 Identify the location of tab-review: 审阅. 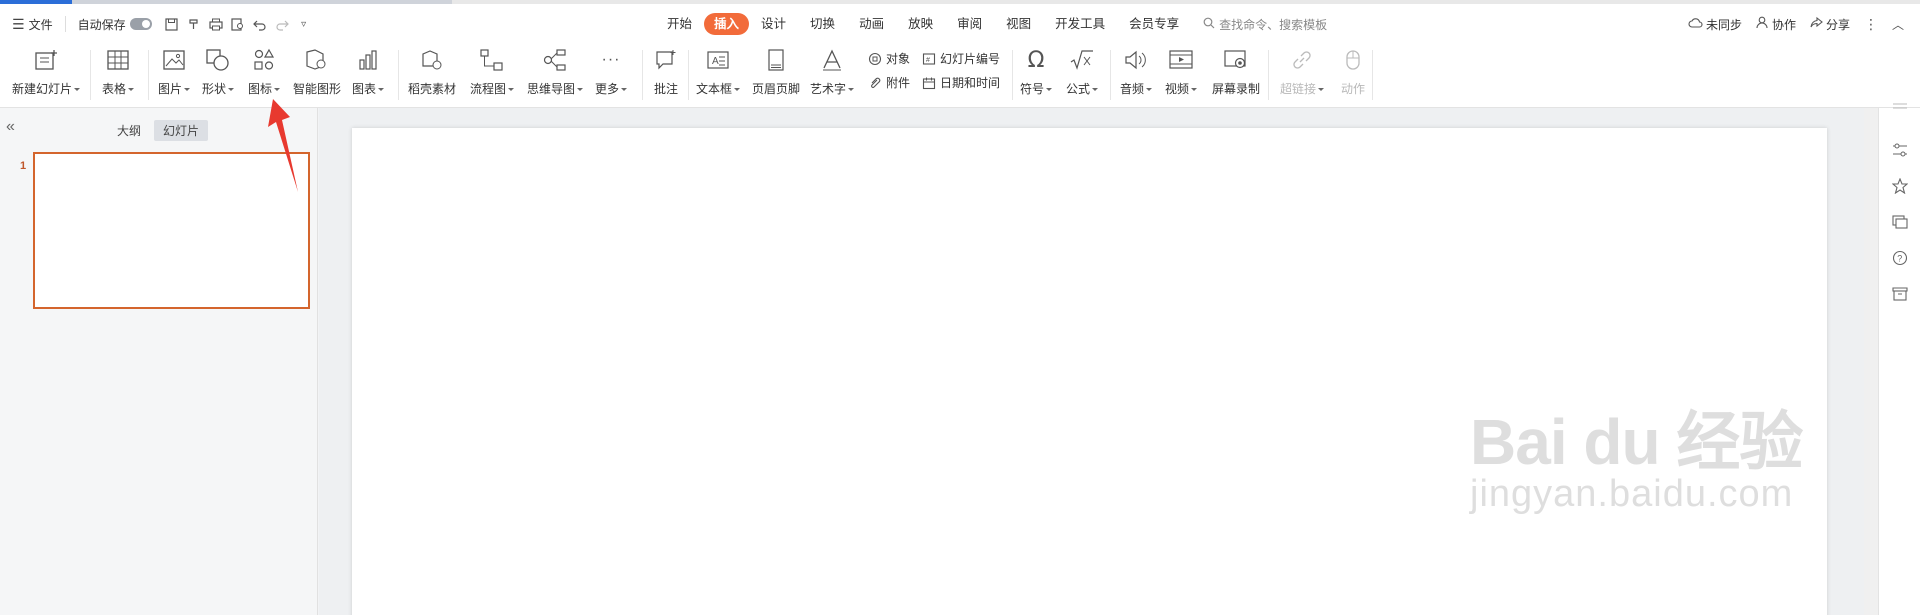
(969, 24).